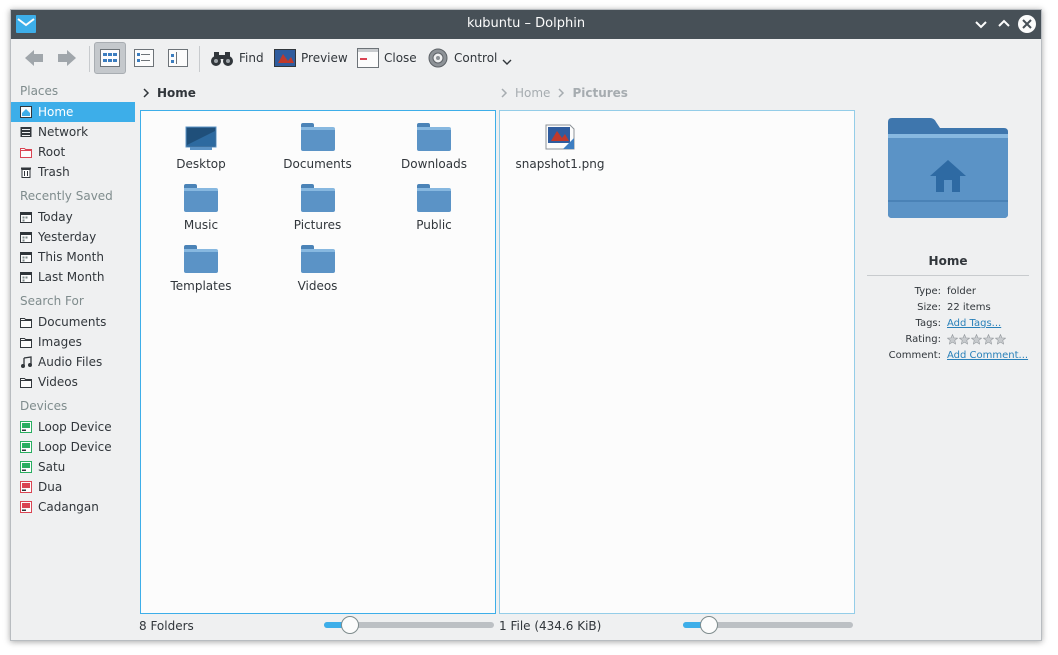 The image size is (1058, 655). What do you see at coordinates (26, 467) in the screenshot?
I see `drive-icon` at bounding box center [26, 467].